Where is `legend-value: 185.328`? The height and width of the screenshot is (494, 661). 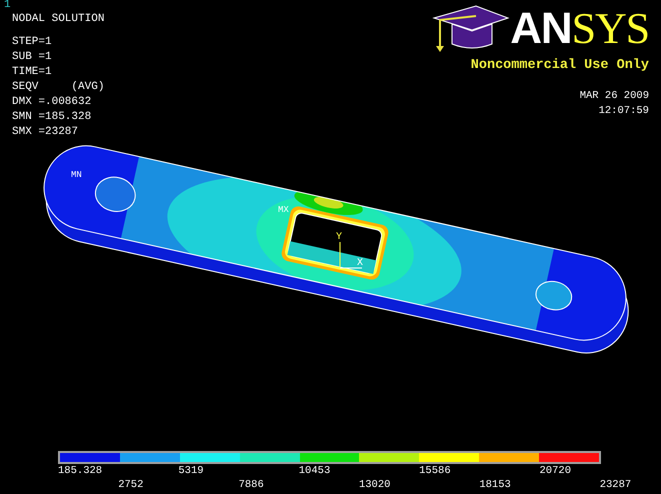 legend-value: 185.328 is located at coordinates (80, 471).